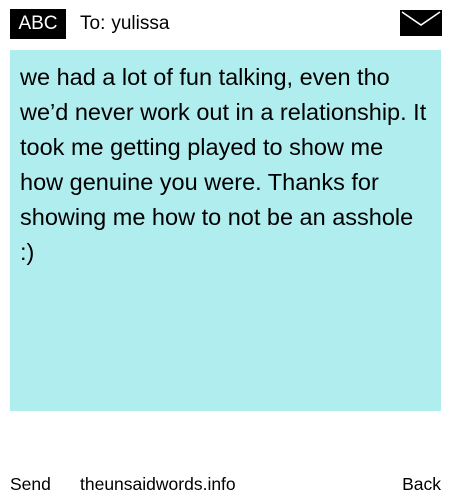 The image size is (450, 500). I want to click on back-button: Back, so click(421, 484).